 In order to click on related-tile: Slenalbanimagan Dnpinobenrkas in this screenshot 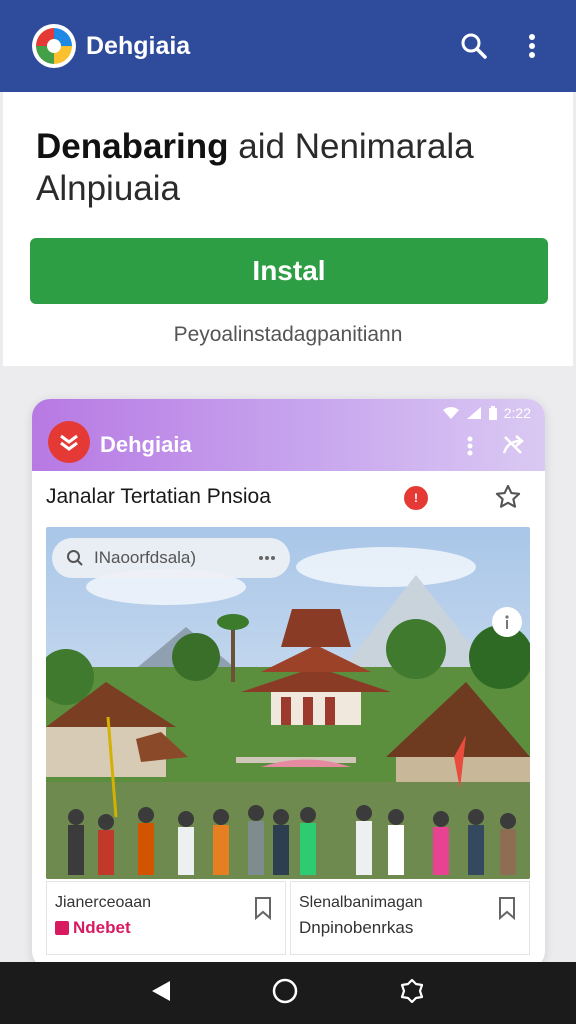, I will do `click(410, 918)`.